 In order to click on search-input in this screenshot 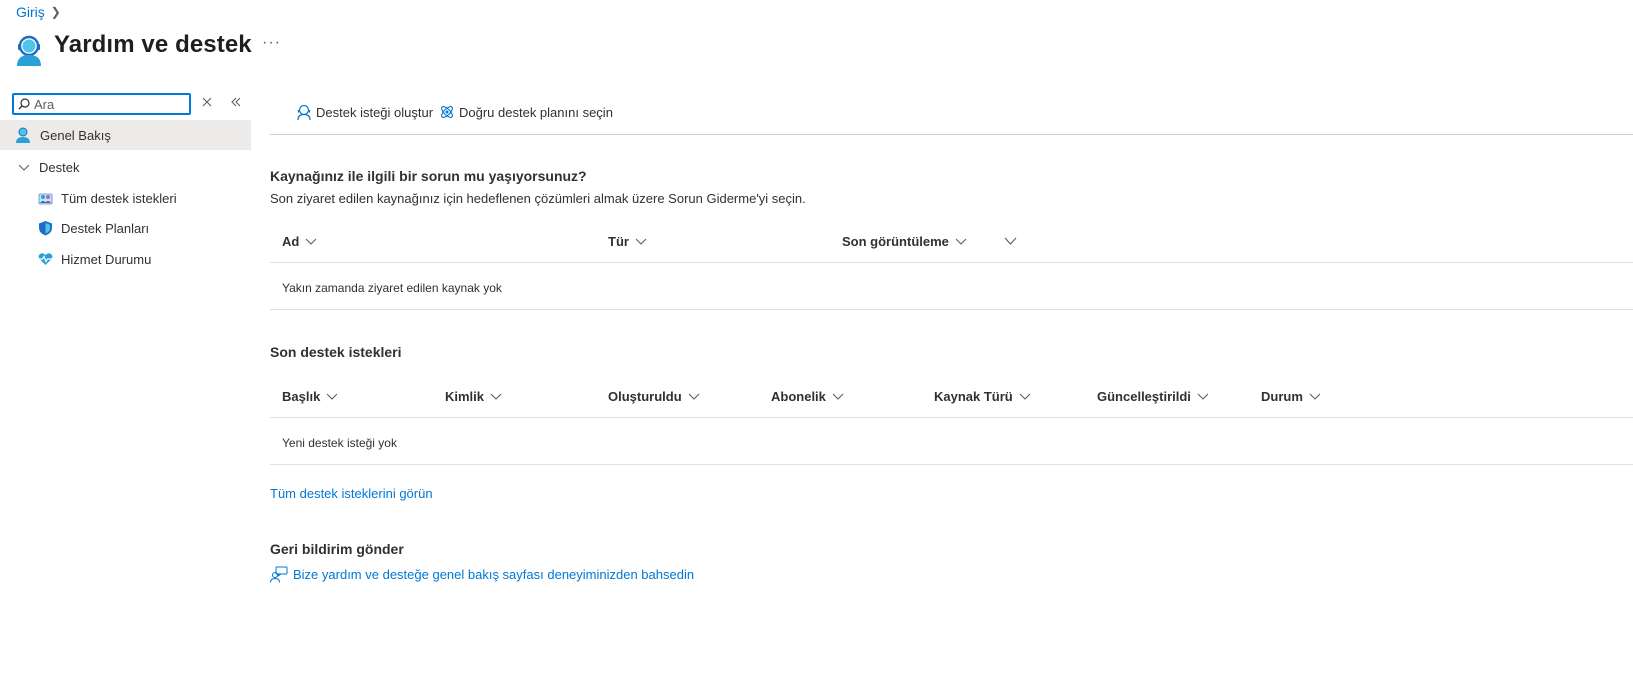, I will do `click(104, 104)`.